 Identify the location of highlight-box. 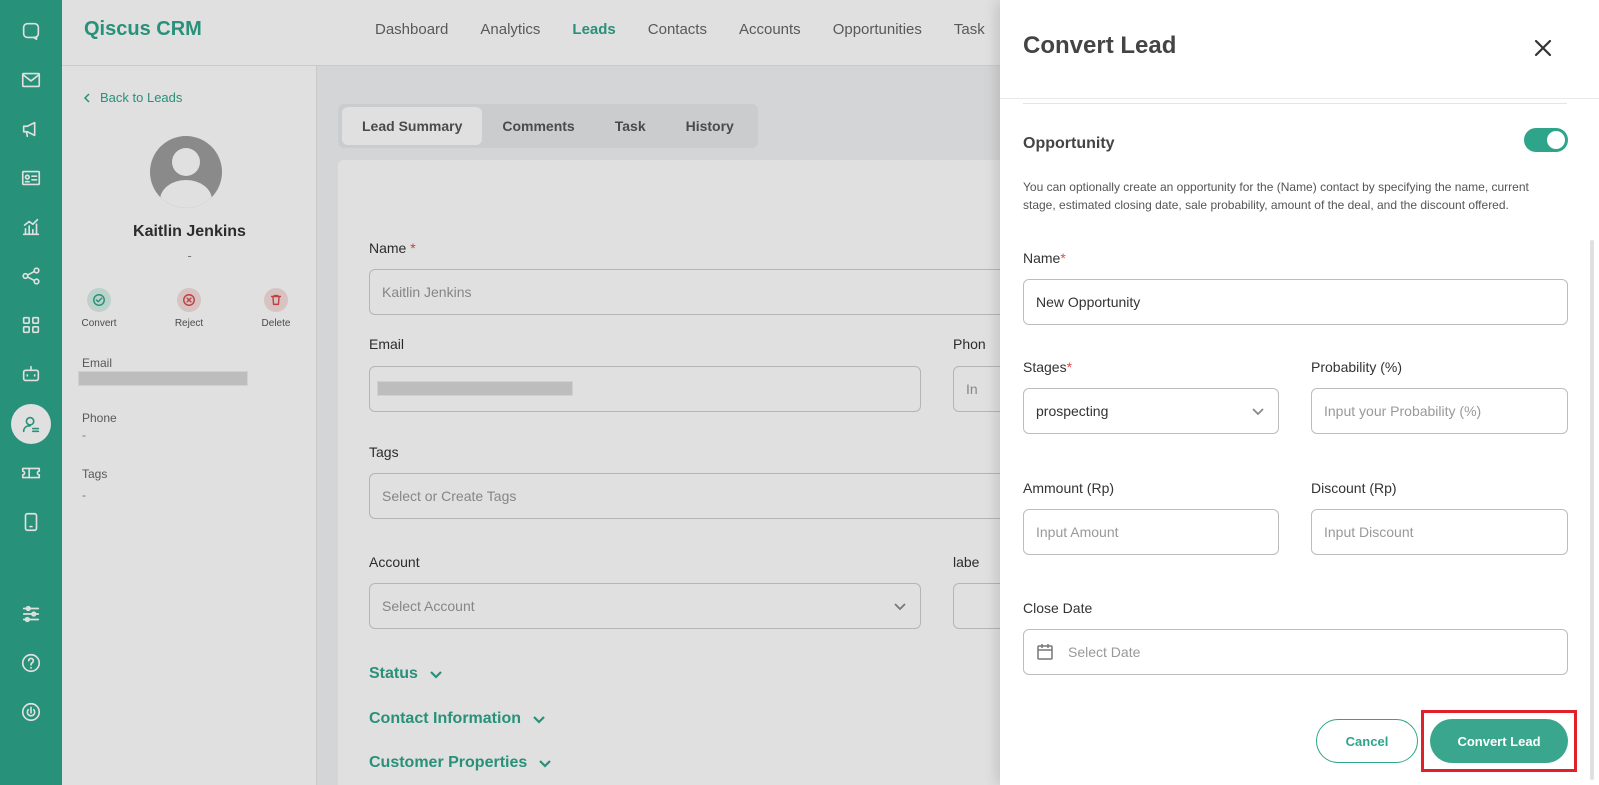
(1499, 741).